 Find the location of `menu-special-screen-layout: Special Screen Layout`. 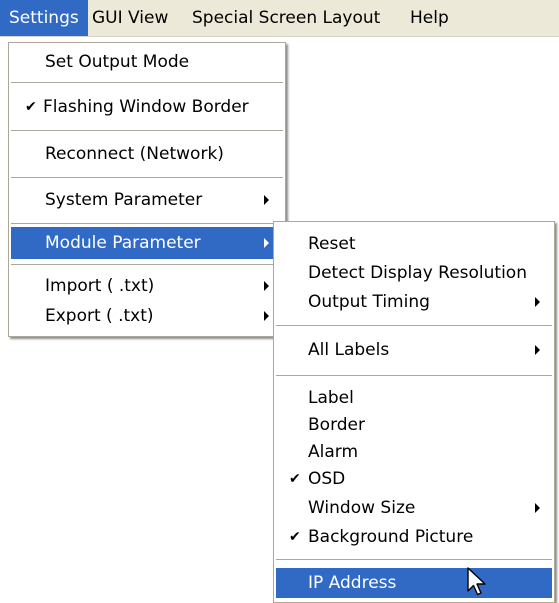

menu-special-screen-layout: Special Screen Layout is located at coordinates (286, 18).